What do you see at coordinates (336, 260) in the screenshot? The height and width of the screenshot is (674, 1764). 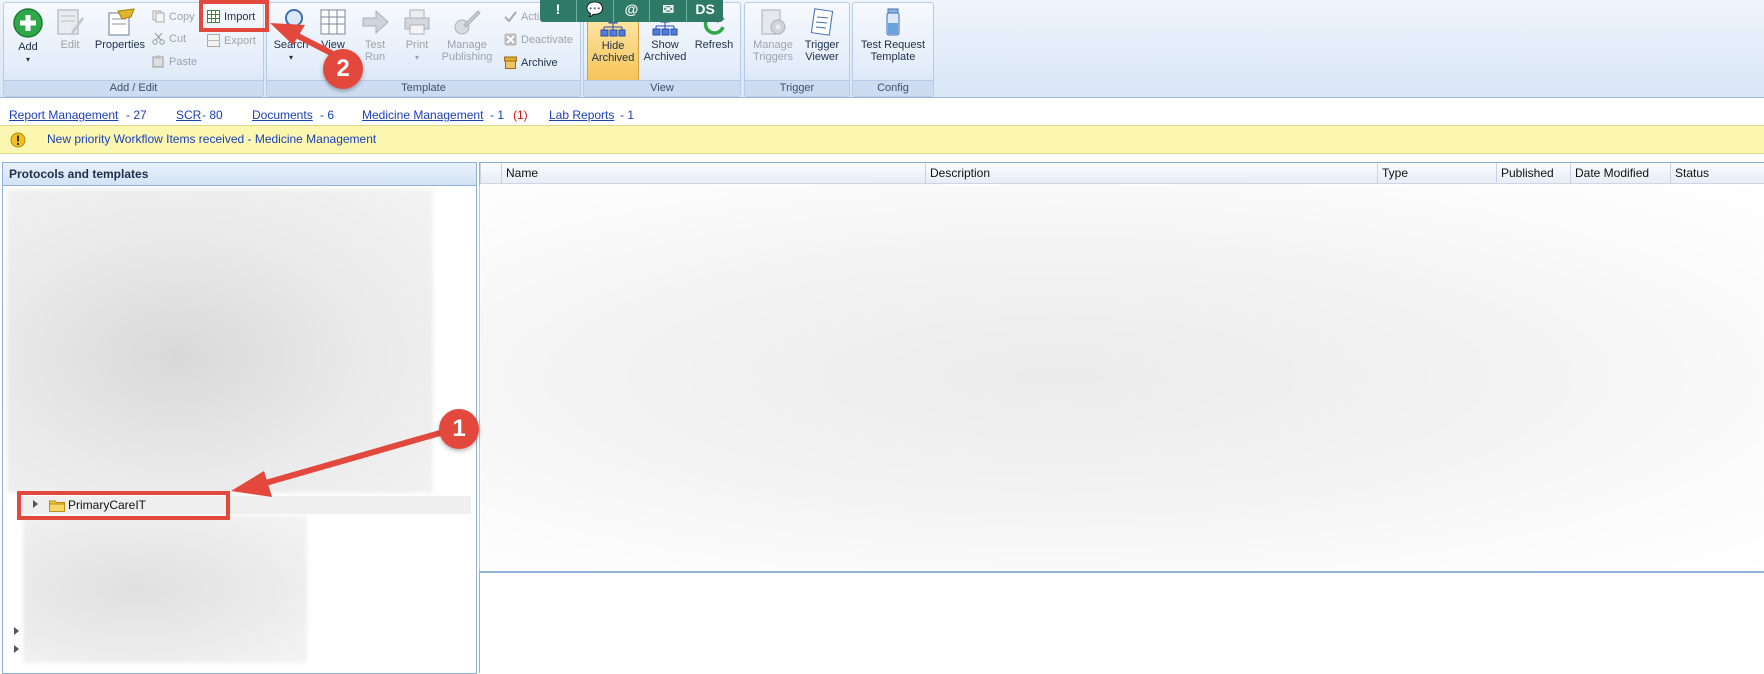 I see `annotation-arrows` at bounding box center [336, 260].